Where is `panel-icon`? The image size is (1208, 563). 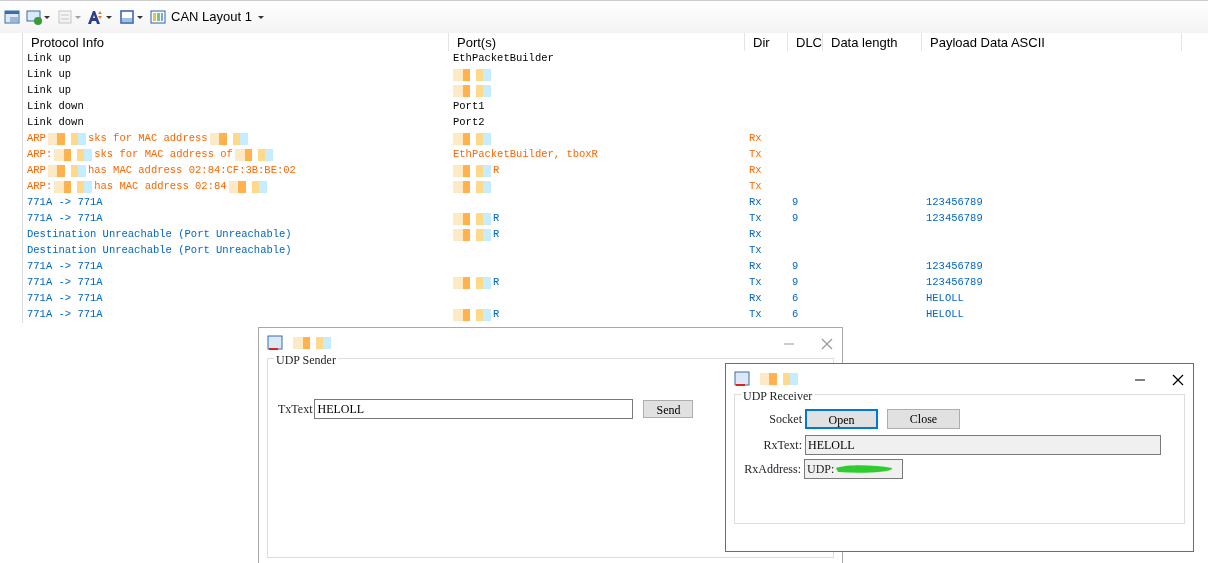
panel-icon is located at coordinates (127, 17).